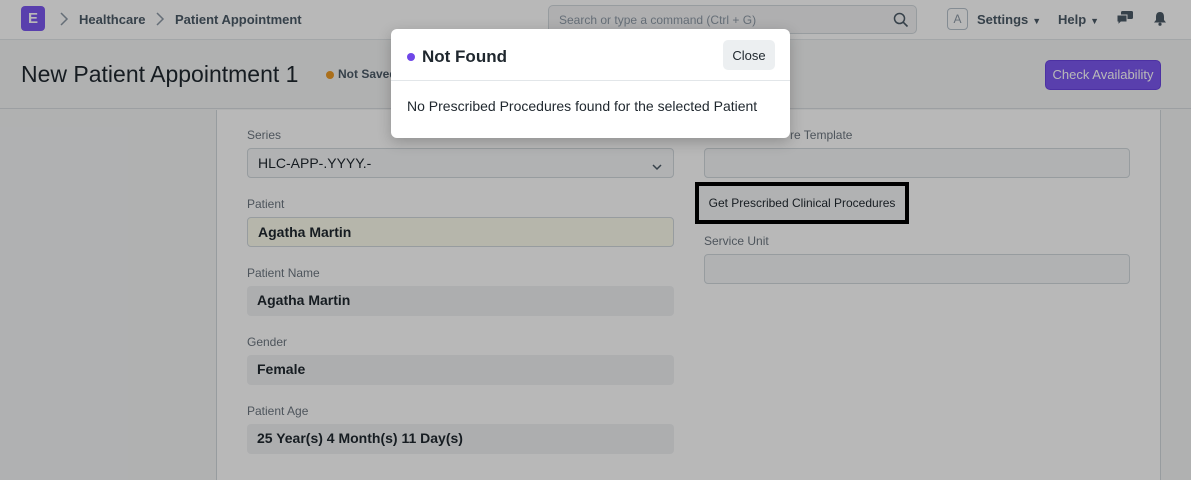  I want to click on dialog-header: Not Found Close, so click(590, 55).